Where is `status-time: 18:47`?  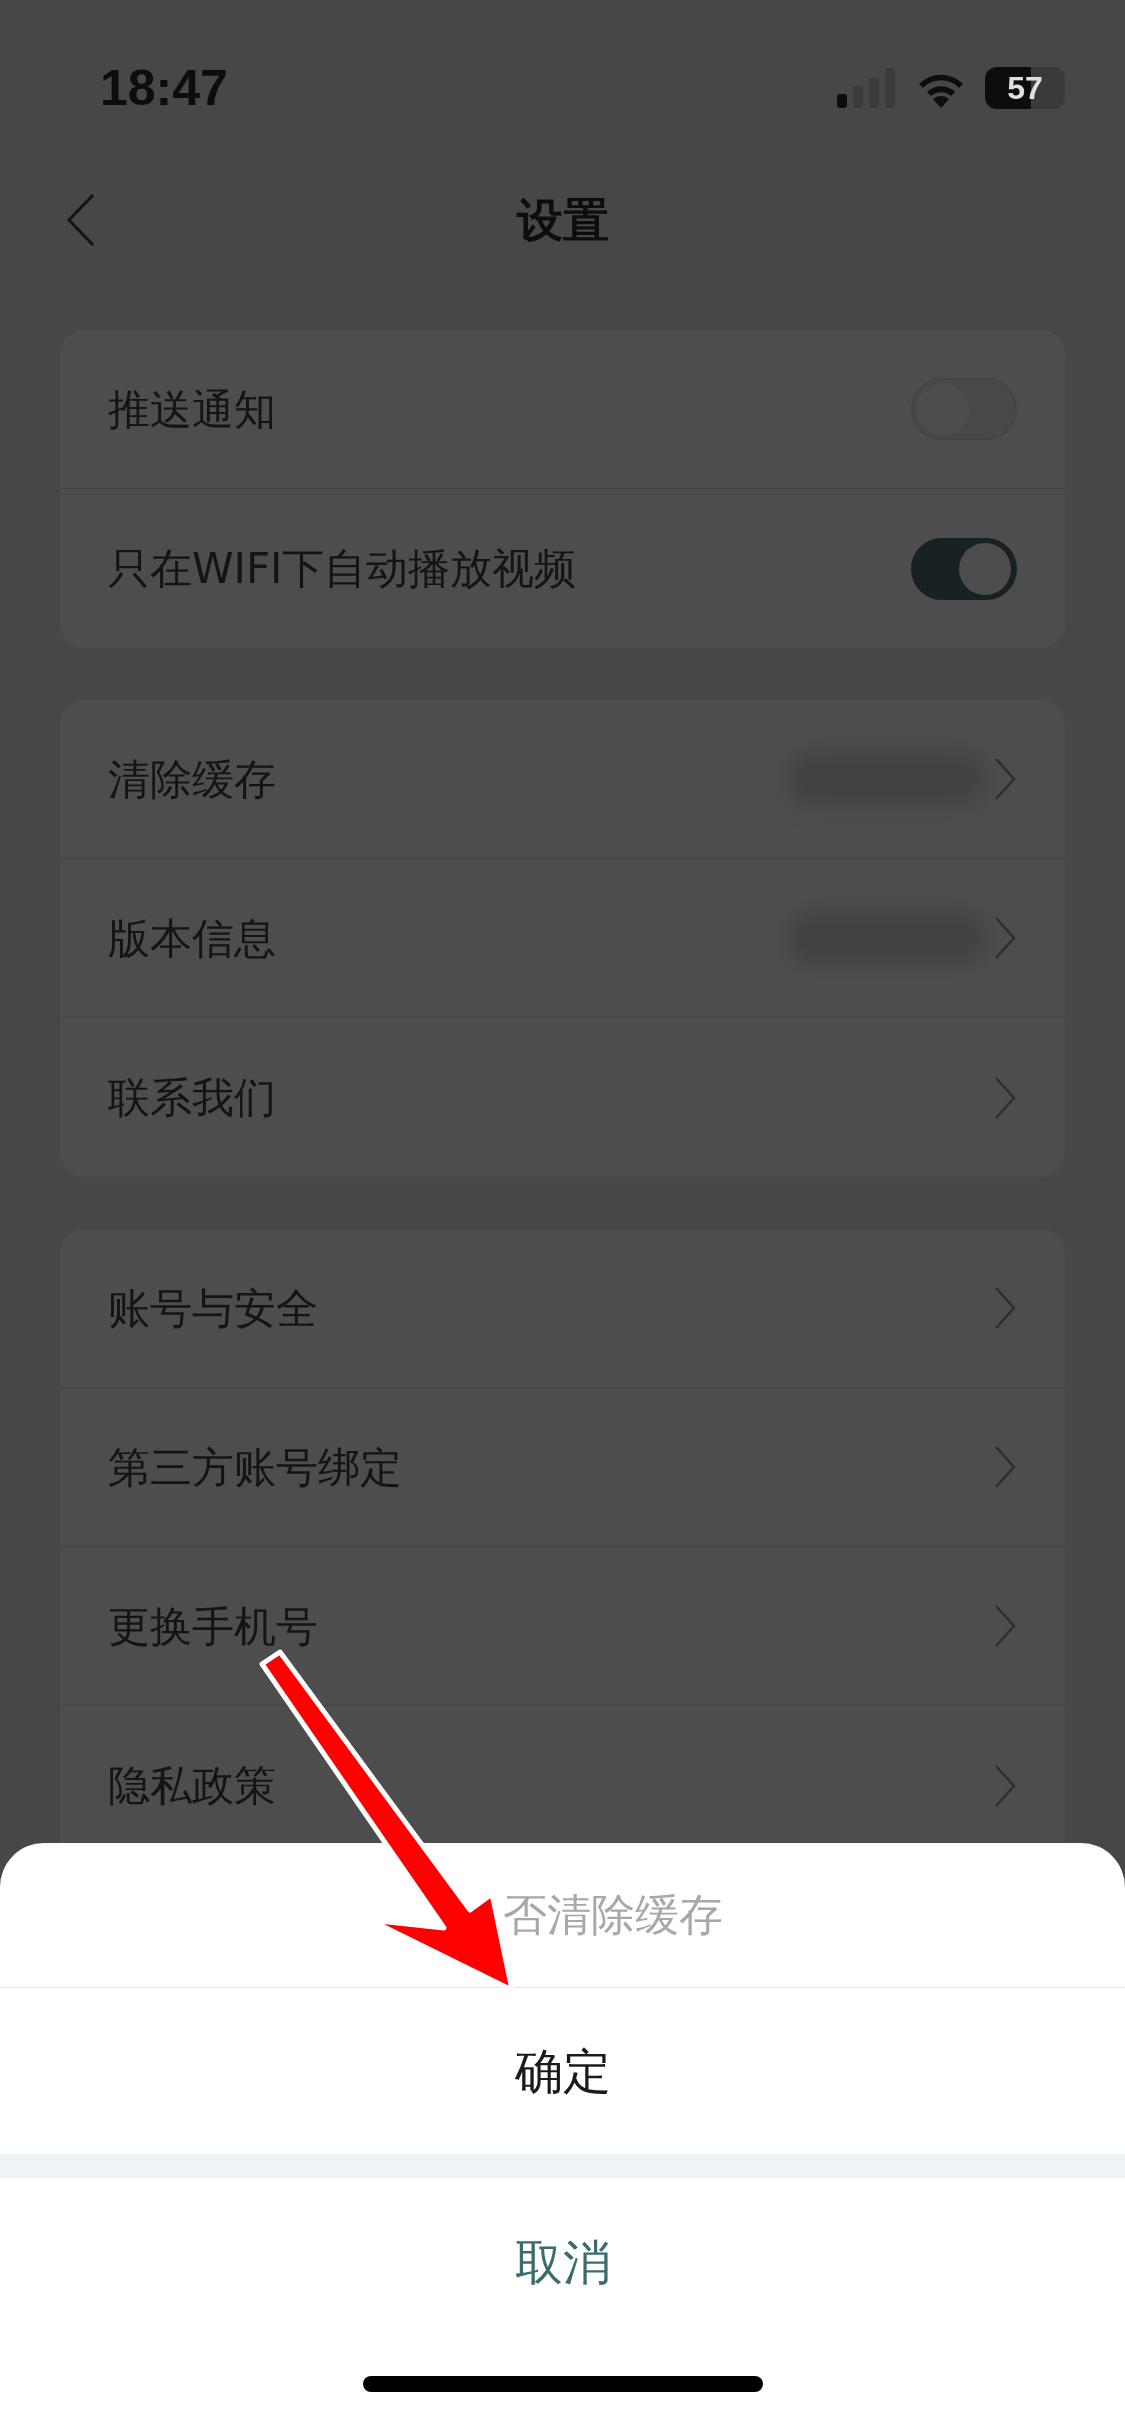
status-time: 18:47 is located at coordinates (164, 88).